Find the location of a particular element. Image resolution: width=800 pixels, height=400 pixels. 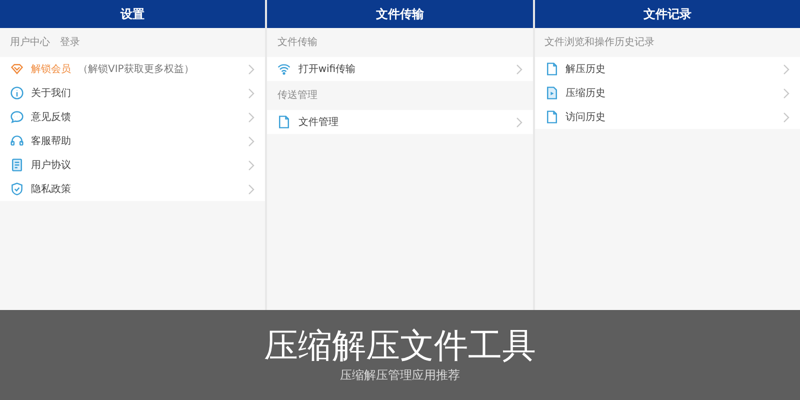

section-header: 文件传输 is located at coordinates (297, 43).